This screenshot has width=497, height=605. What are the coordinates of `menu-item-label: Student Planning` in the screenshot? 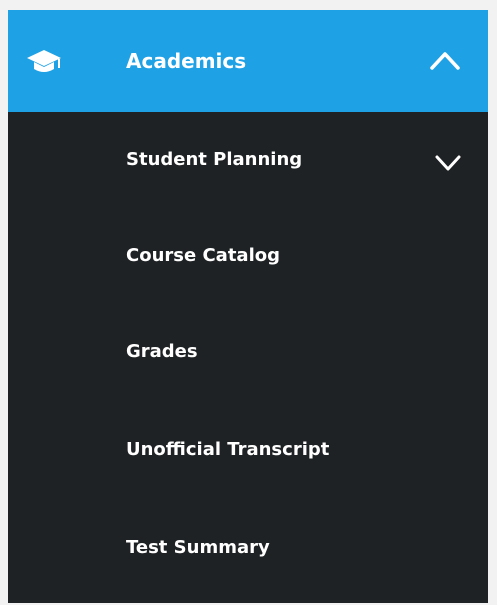 It's located at (214, 159).